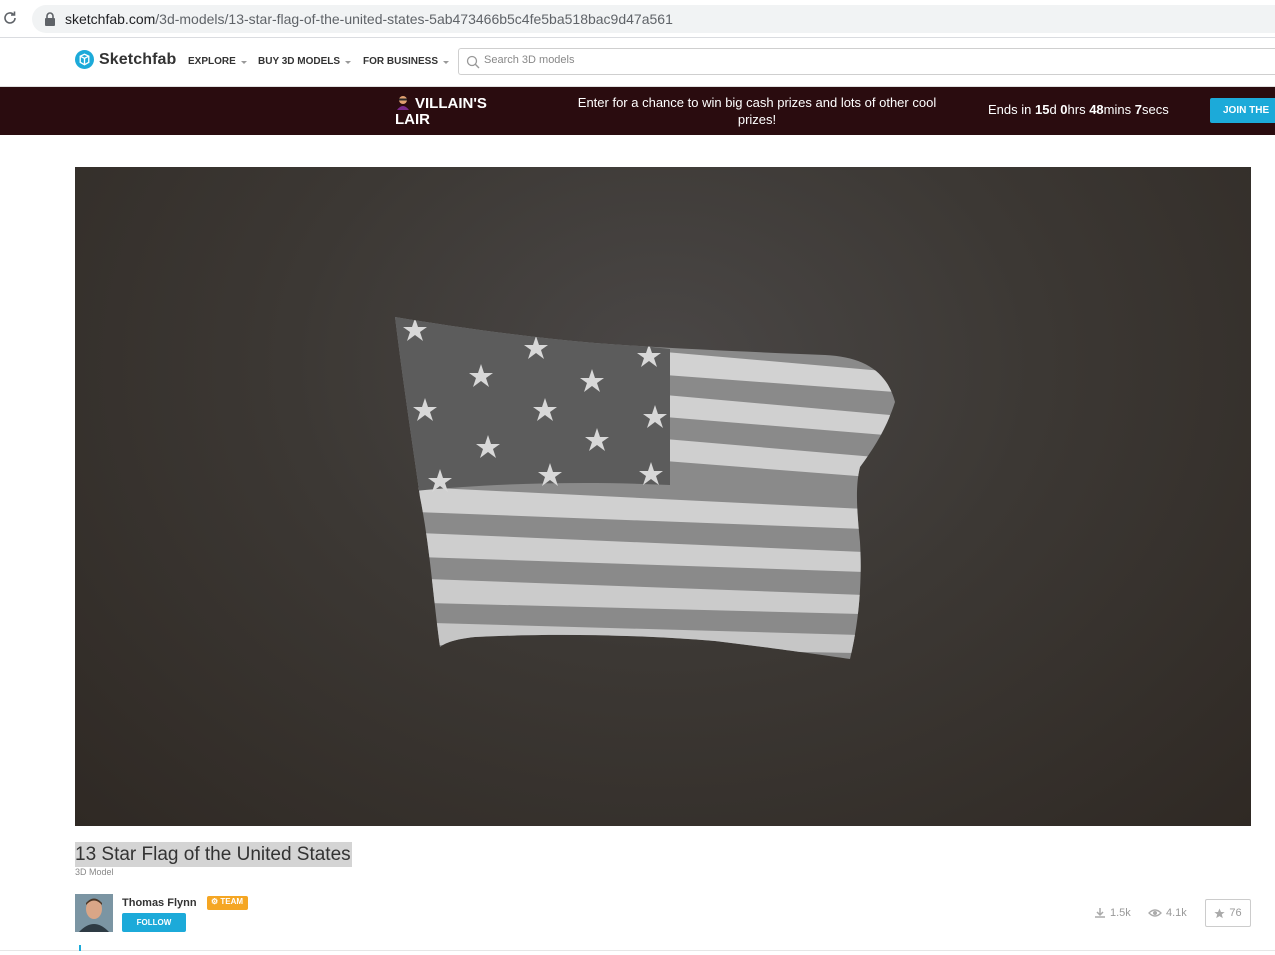 This screenshot has width=1275, height=955. What do you see at coordinates (94, 872) in the screenshot?
I see `model-type: 3D Model` at bounding box center [94, 872].